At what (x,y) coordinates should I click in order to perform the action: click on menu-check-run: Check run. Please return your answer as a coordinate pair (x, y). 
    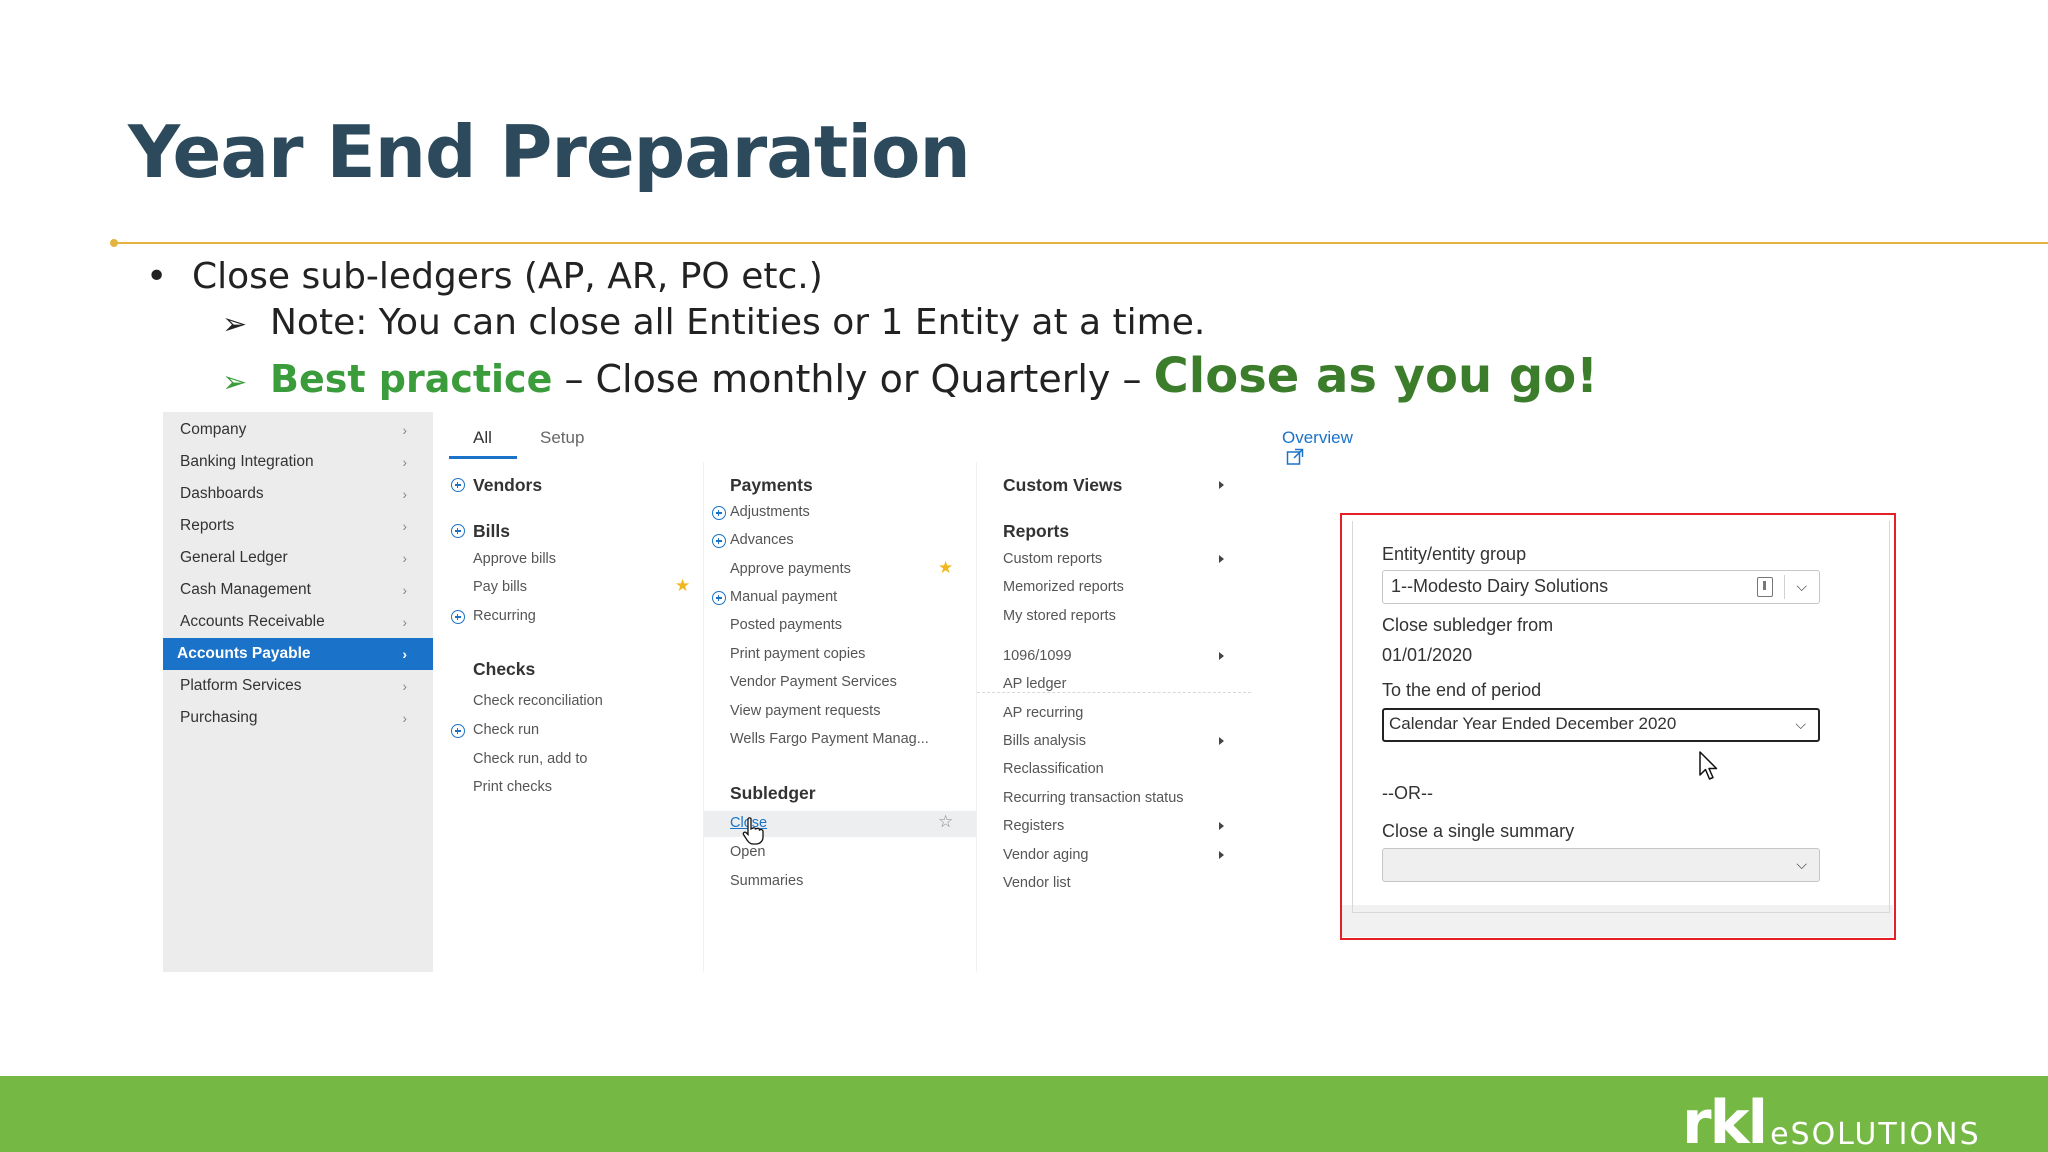
    Looking at the image, I should click on (506, 730).